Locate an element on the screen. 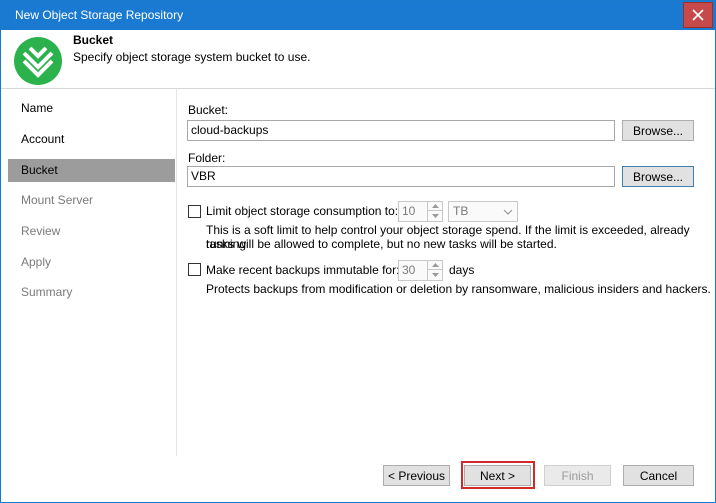  step-bucket: Bucket is located at coordinates (91, 170).